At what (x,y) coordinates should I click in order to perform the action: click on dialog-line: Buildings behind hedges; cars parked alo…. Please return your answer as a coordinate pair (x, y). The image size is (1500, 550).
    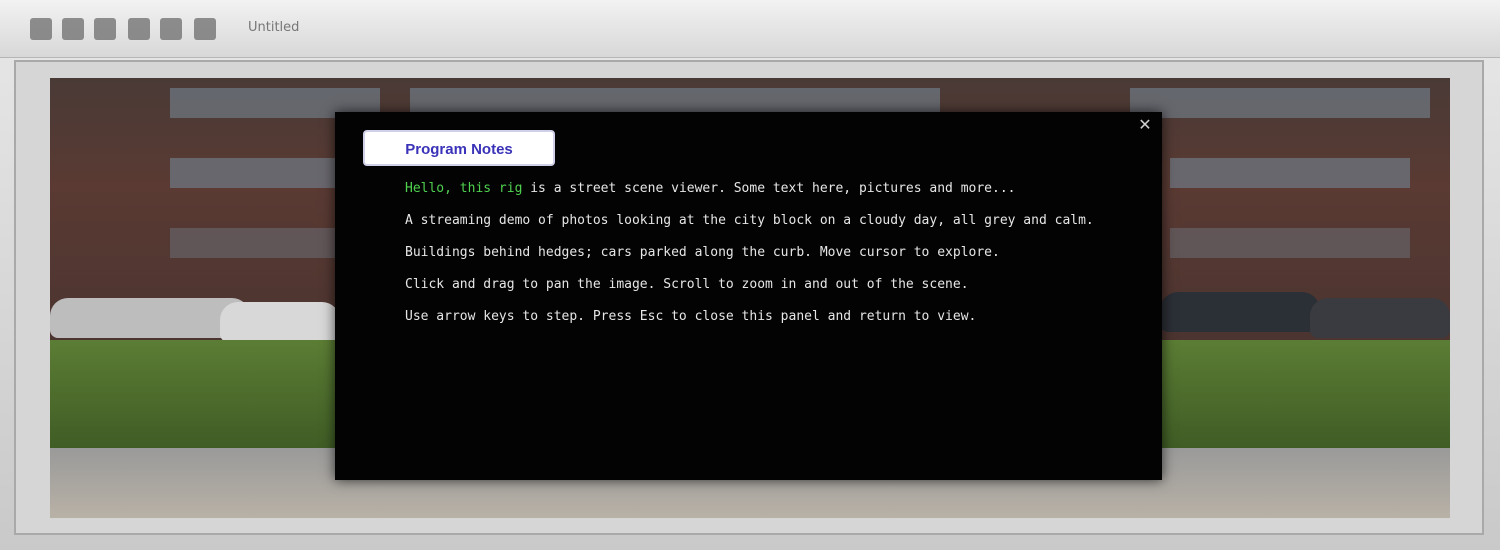
    Looking at the image, I should click on (750, 253).